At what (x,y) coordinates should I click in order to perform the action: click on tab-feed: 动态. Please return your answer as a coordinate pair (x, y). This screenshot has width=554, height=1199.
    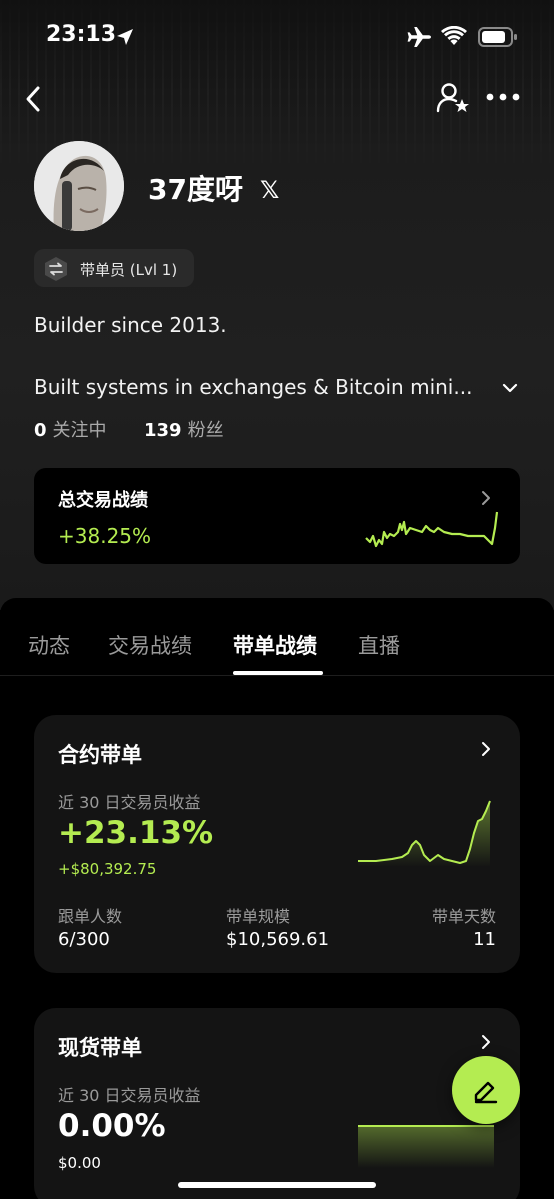
    Looking at the image, I should click on (49, 645).